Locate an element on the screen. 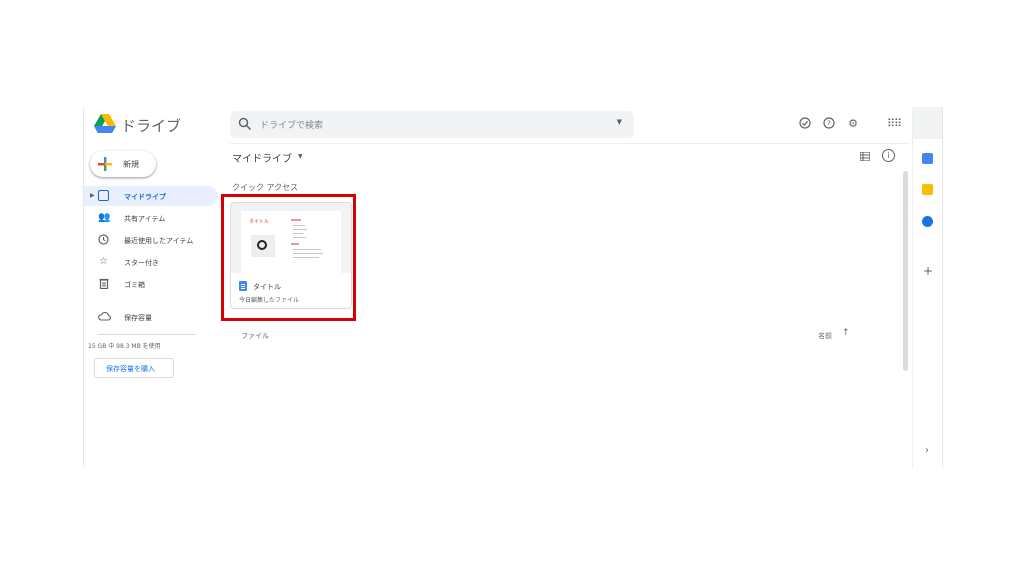 The width and height of the screenshot is (1024, 576). sidebar-item-shared: 👥 共有アイテム is located at coordinates (151, 218).